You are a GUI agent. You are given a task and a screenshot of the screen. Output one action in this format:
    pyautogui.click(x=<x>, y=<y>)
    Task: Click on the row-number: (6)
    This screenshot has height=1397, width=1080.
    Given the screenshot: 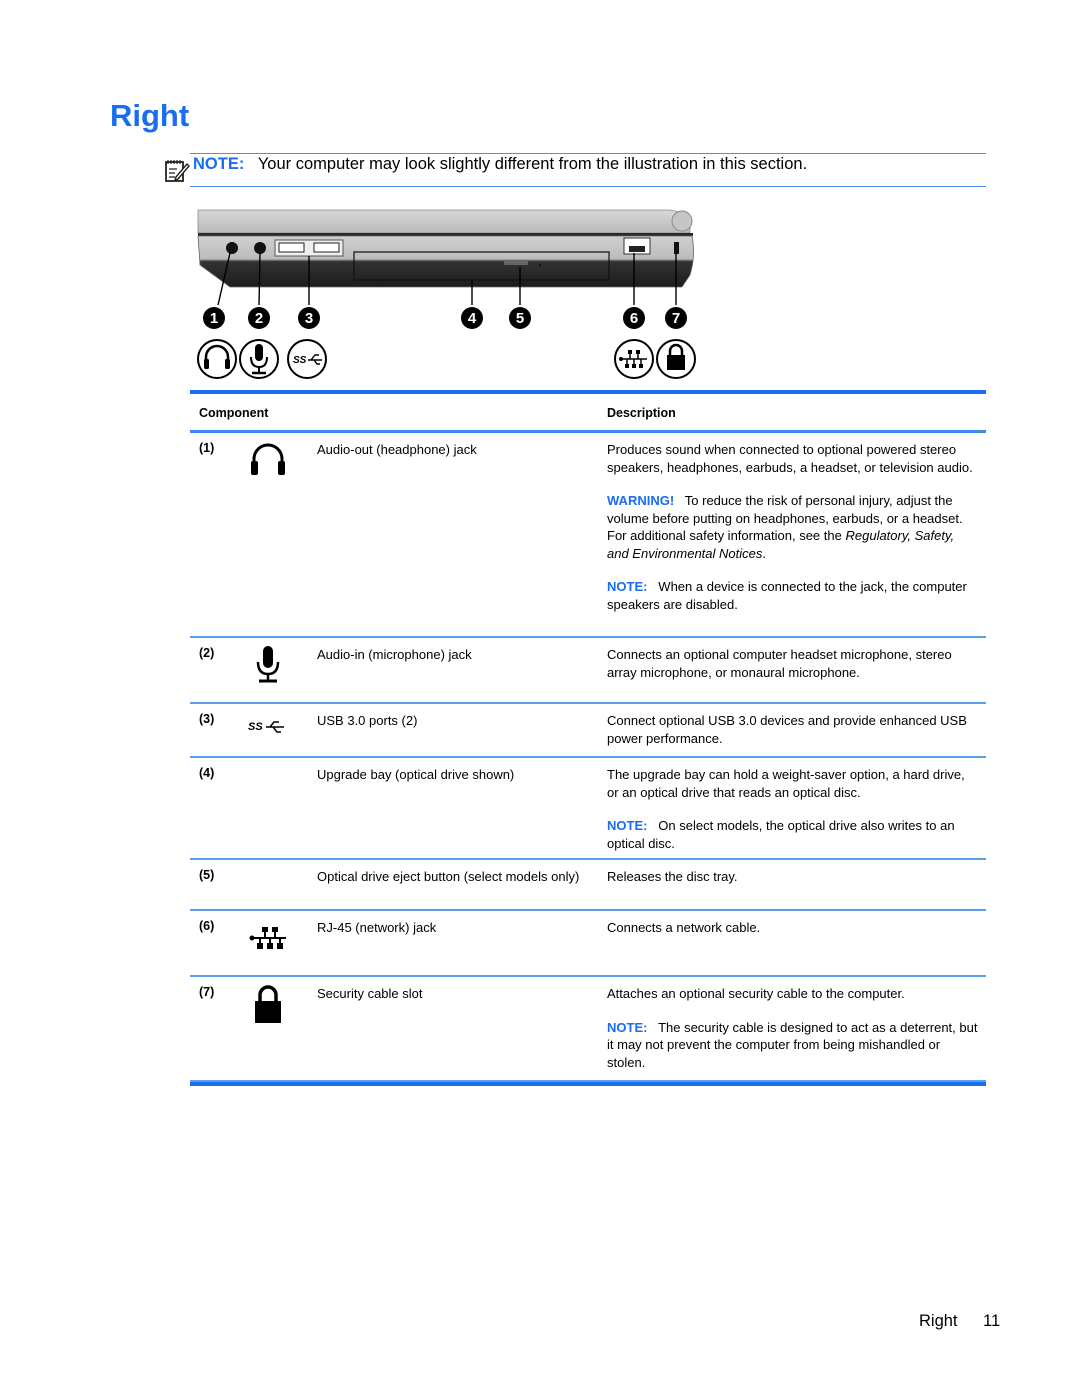 What is the action you would take?
    pyautogui.click(x=207, y=926)
    